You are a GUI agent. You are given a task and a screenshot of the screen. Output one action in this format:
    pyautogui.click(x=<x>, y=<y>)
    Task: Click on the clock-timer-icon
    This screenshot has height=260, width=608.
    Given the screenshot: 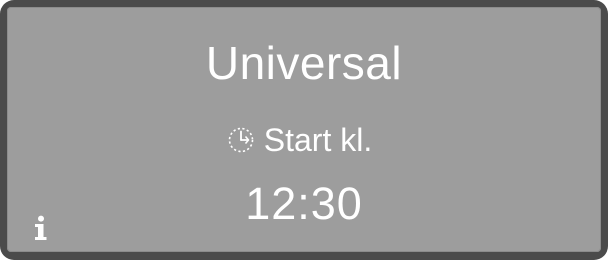 What is the action you would take?
    pyautogui.click(x=241, y=140)
    